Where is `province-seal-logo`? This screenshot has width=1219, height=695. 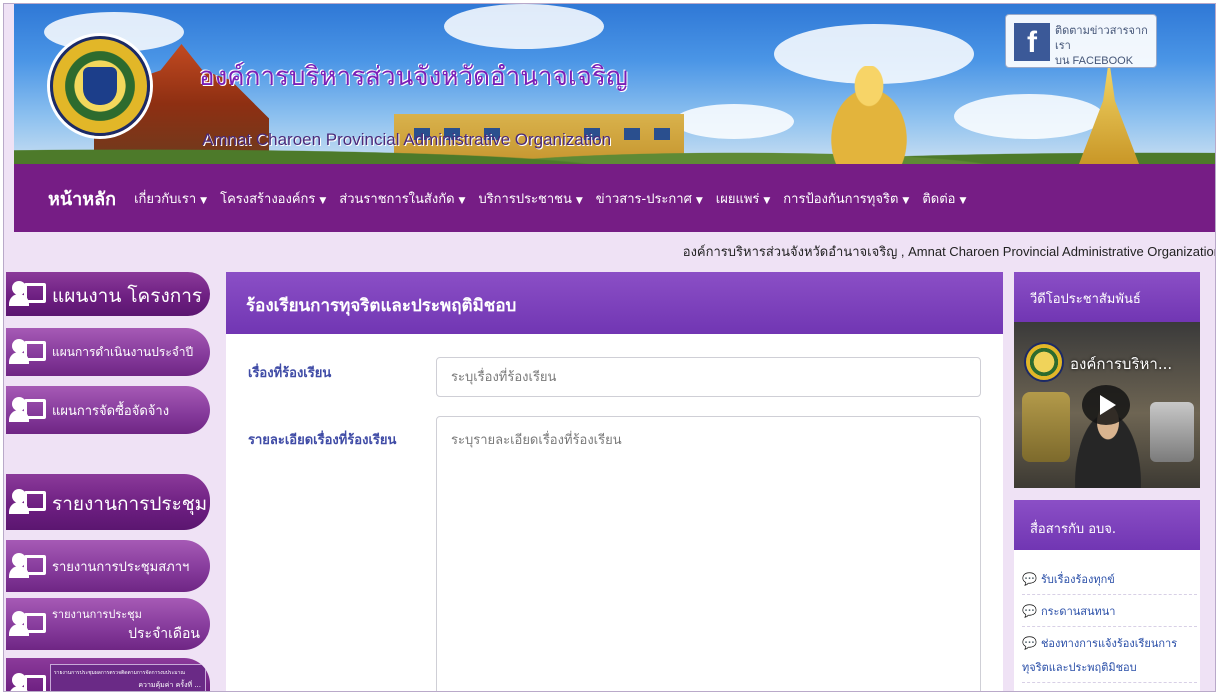 province-seal-logo is located at coordinates (100, 86).